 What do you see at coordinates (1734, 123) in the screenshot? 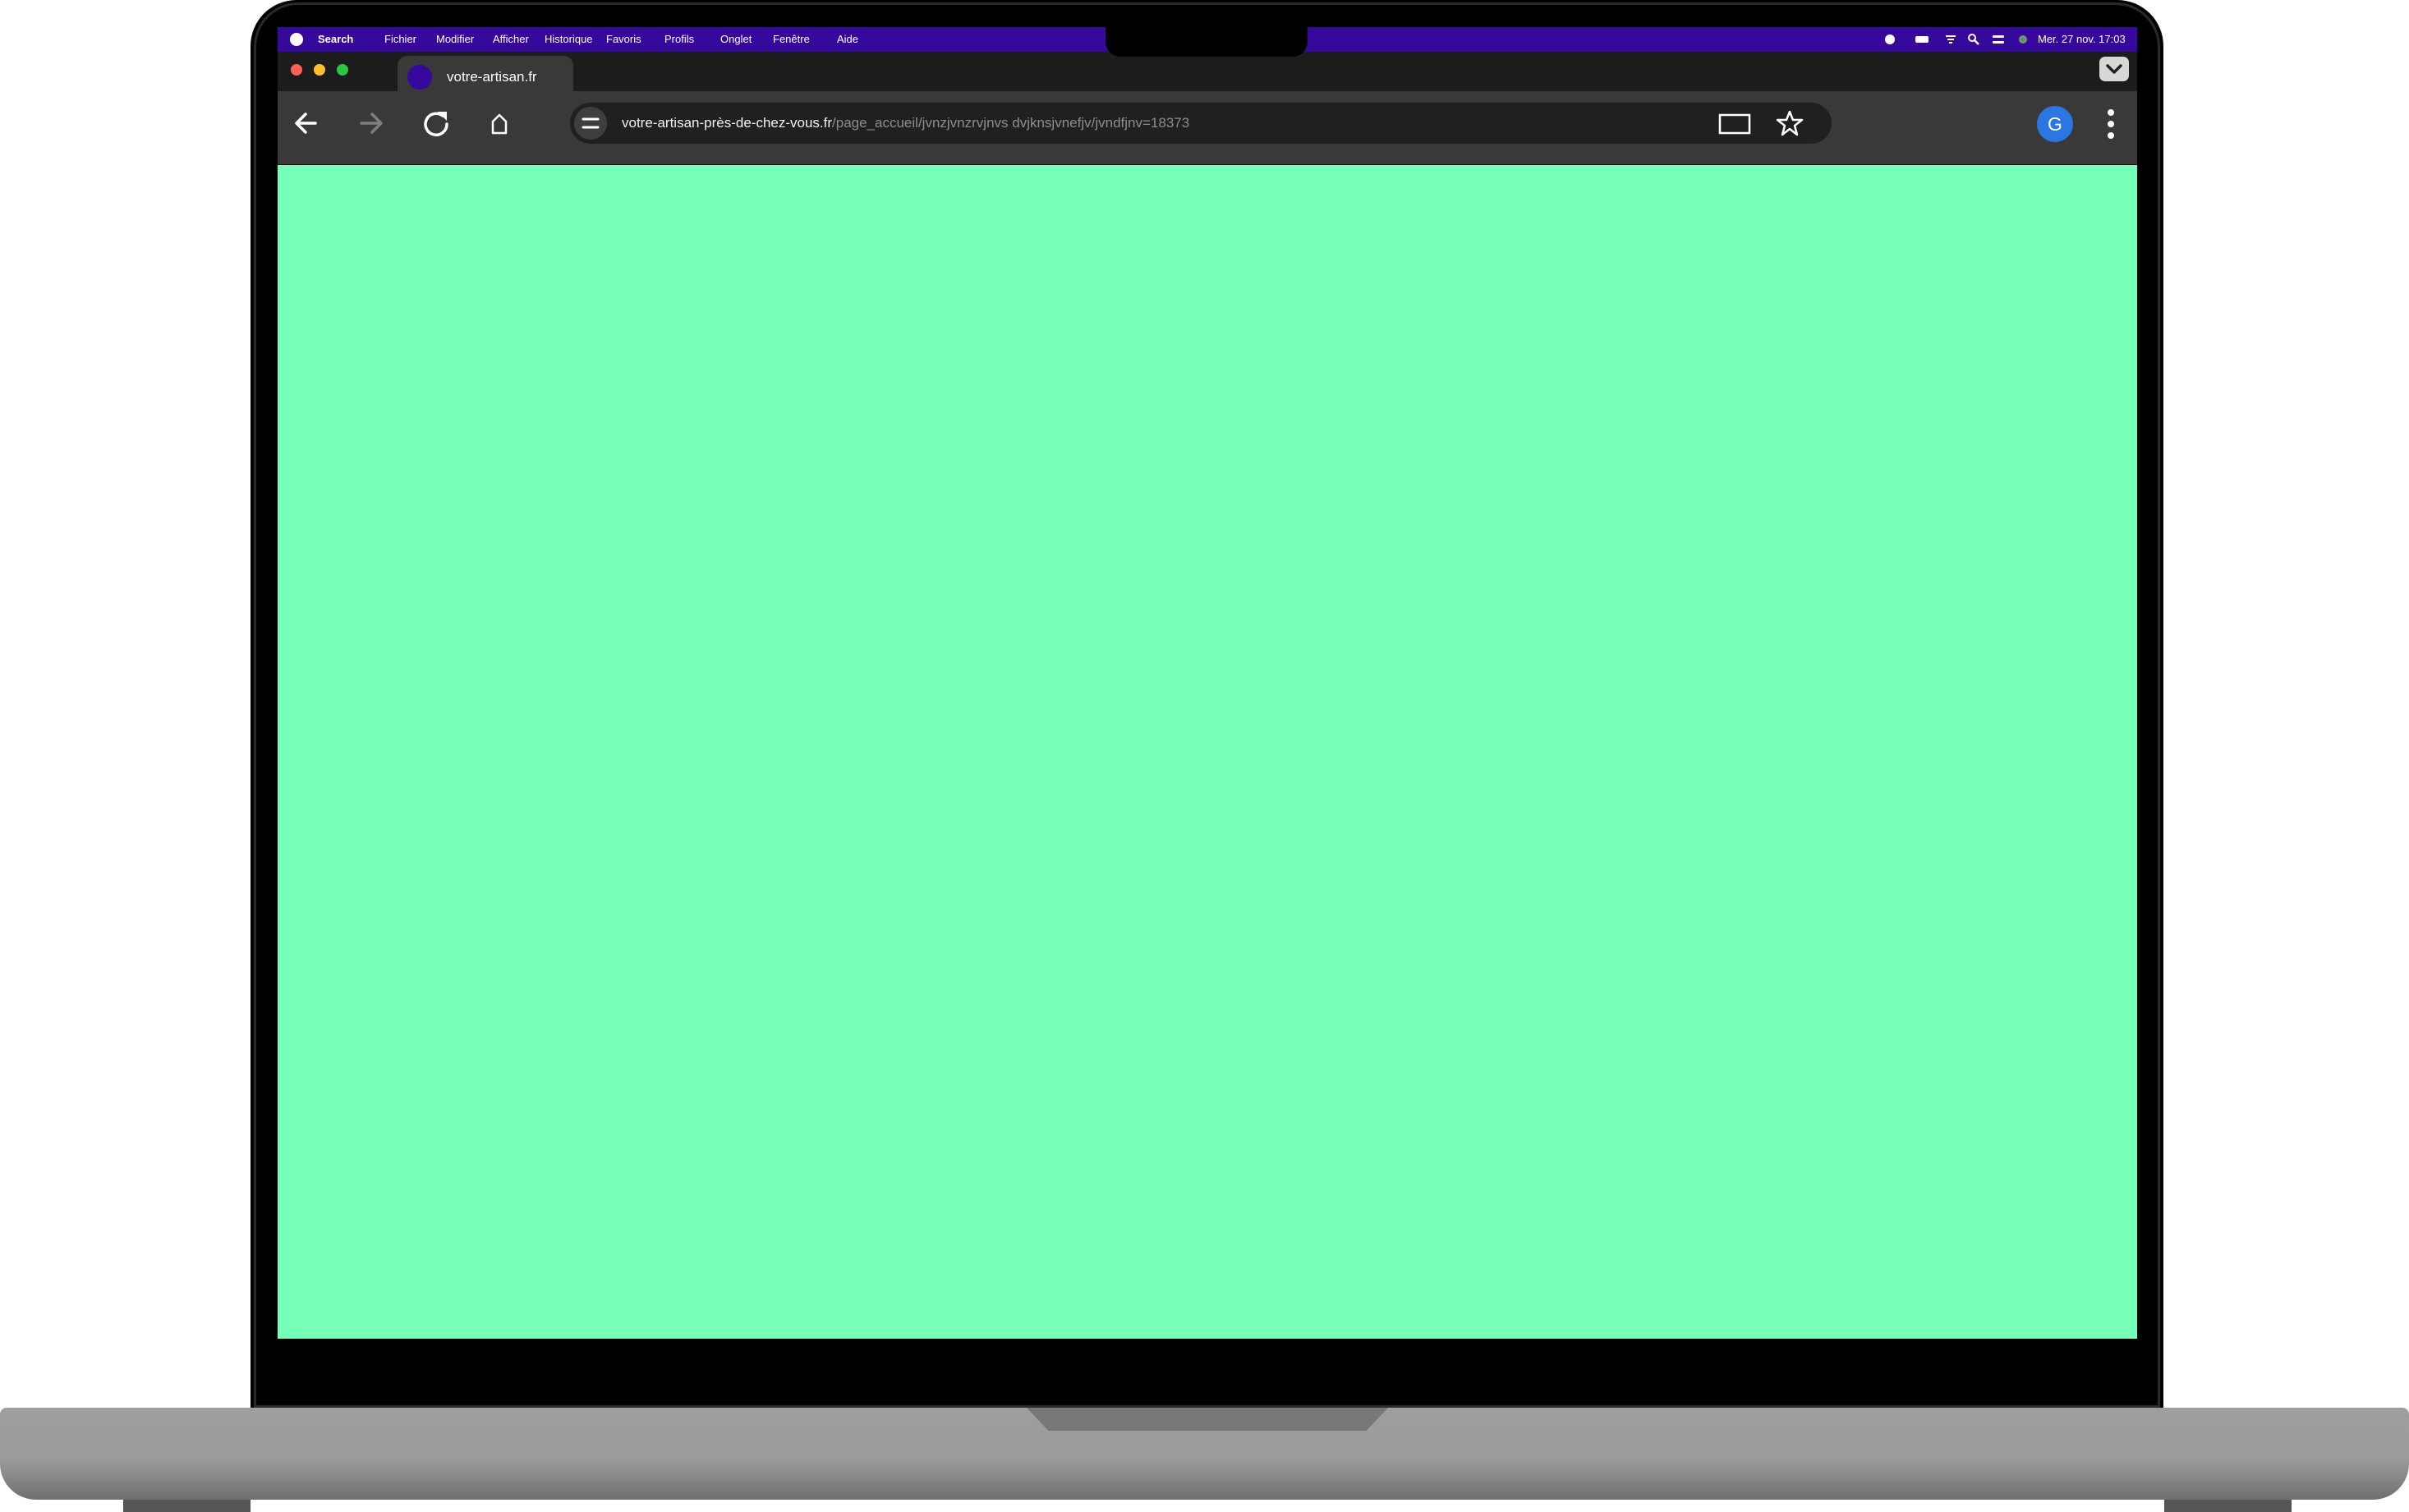
I see `cast-icon` at bounding box center [1734, 123].